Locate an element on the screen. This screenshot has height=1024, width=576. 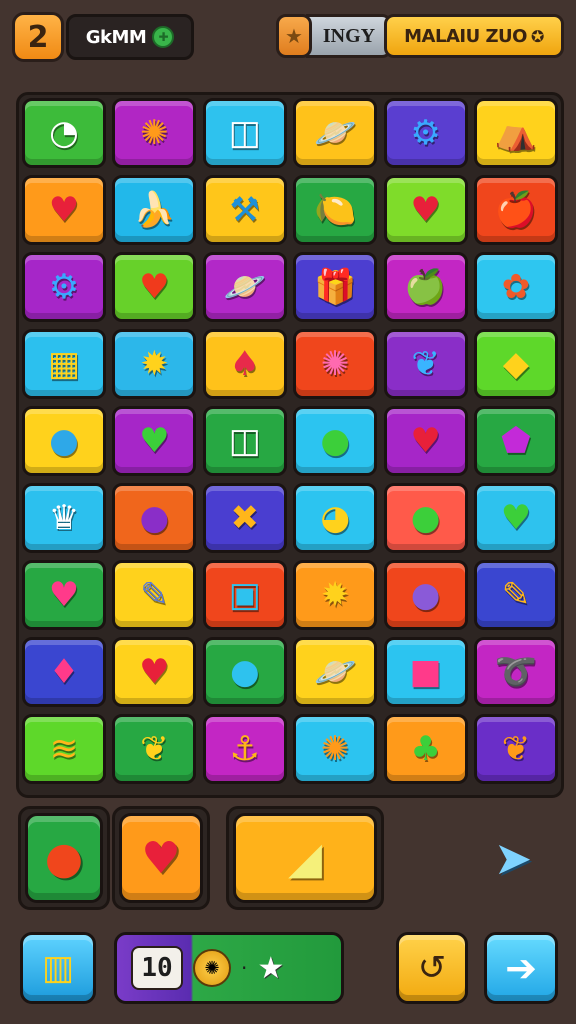
tile-r2-c2: 🍌 is located at coordinates (154, 210).